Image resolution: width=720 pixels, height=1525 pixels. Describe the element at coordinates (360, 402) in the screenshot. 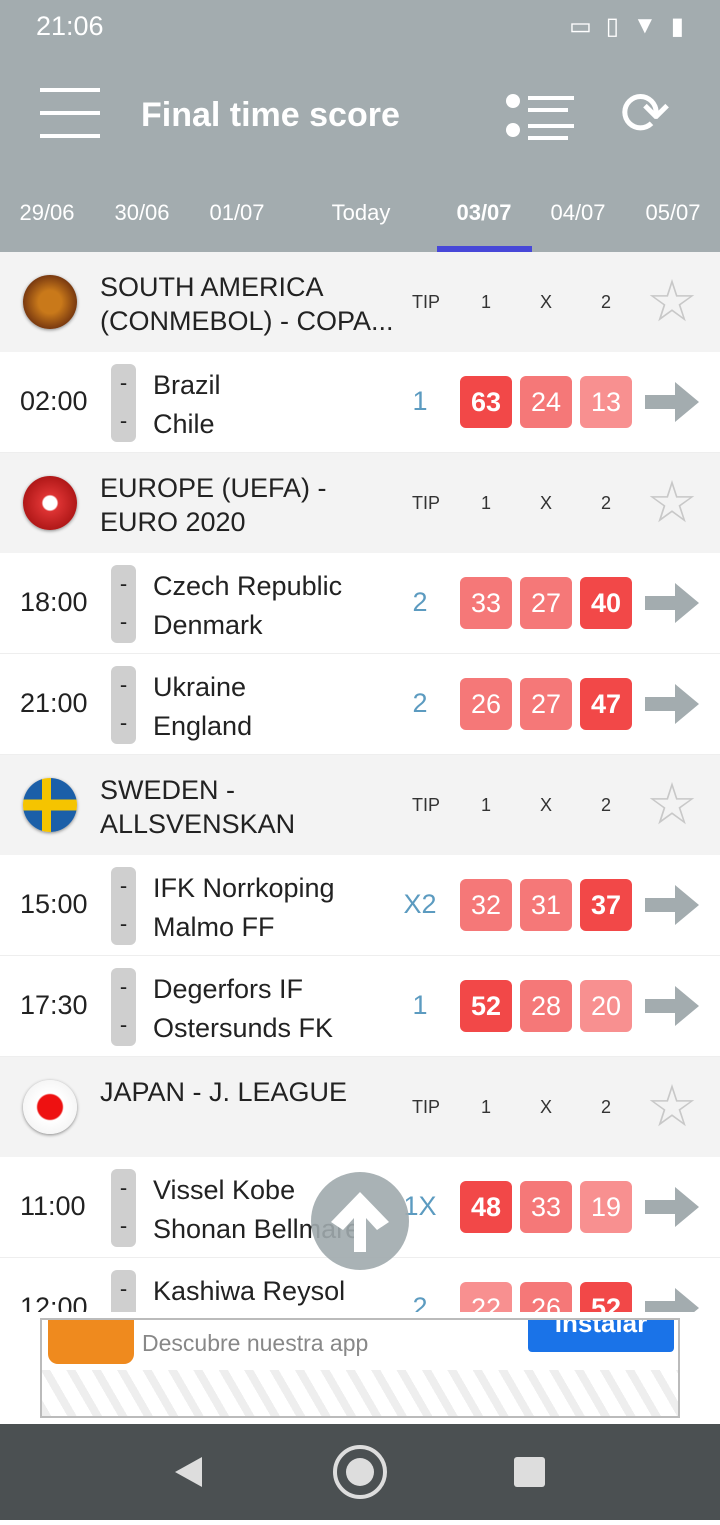

I see `match-row: 02:00 - - Brazil Chile 1 63 24 13` at that location.